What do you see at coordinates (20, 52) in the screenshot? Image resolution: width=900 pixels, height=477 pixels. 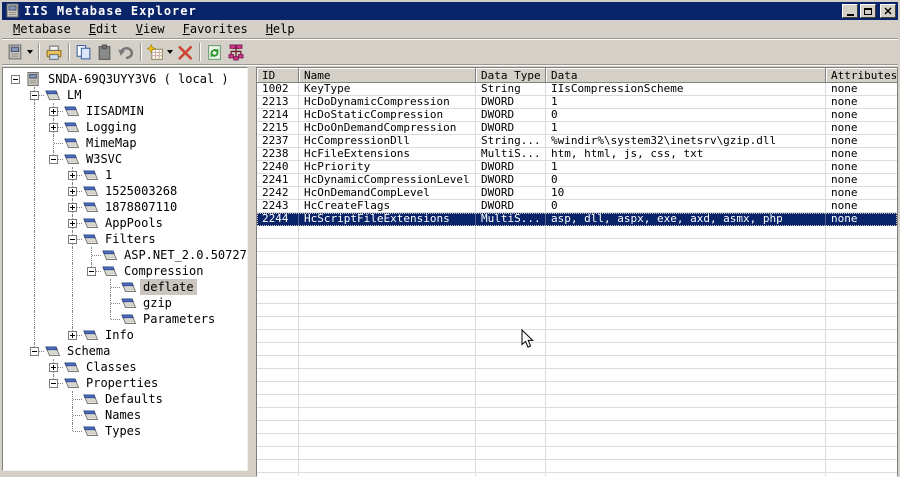 I see `connect-button` at bounding box center [20, 52].